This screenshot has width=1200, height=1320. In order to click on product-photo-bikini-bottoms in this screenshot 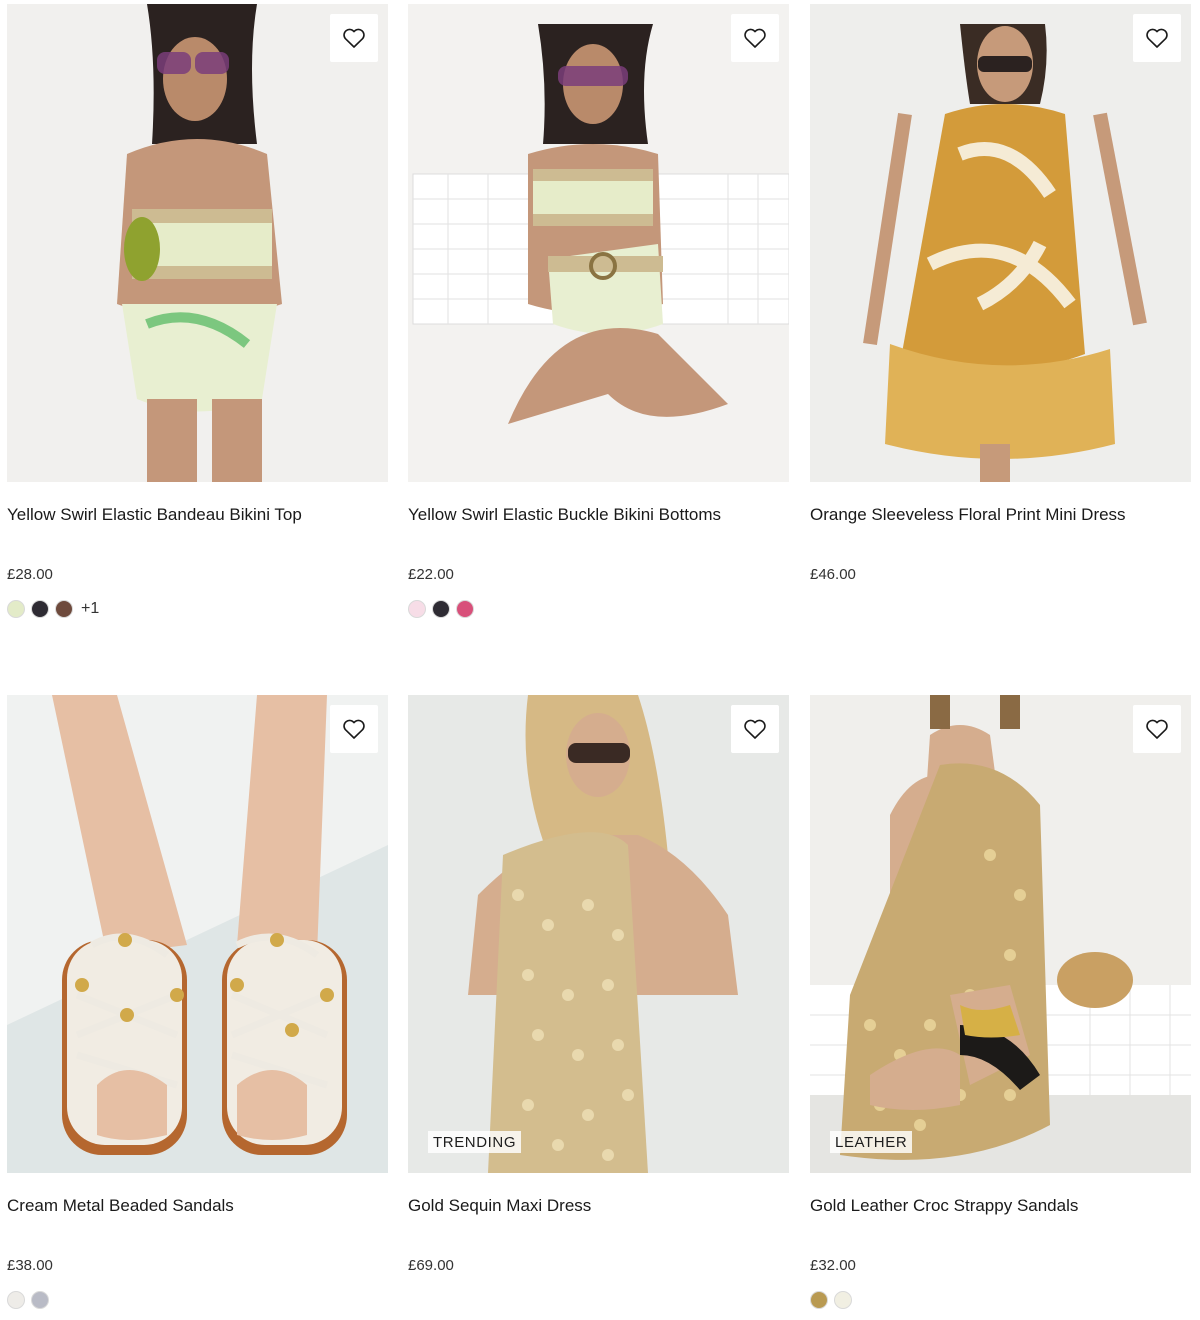, I will do `click(598, 243)`.